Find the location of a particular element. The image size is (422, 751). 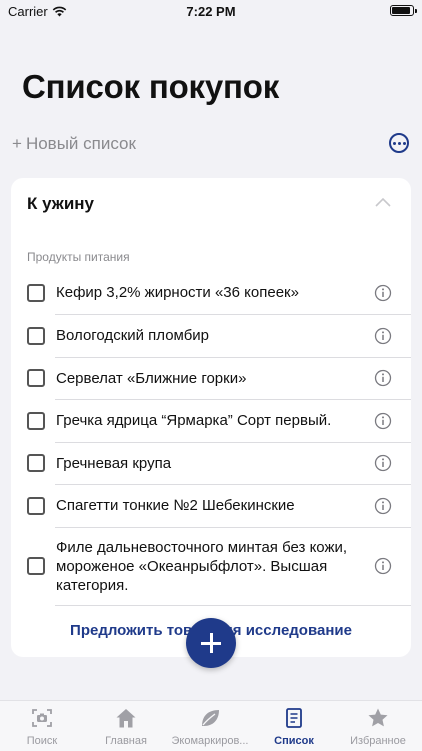

list-item: Кефир 3,2% жирности «36 копеек» is located at coordinates (219, 293).